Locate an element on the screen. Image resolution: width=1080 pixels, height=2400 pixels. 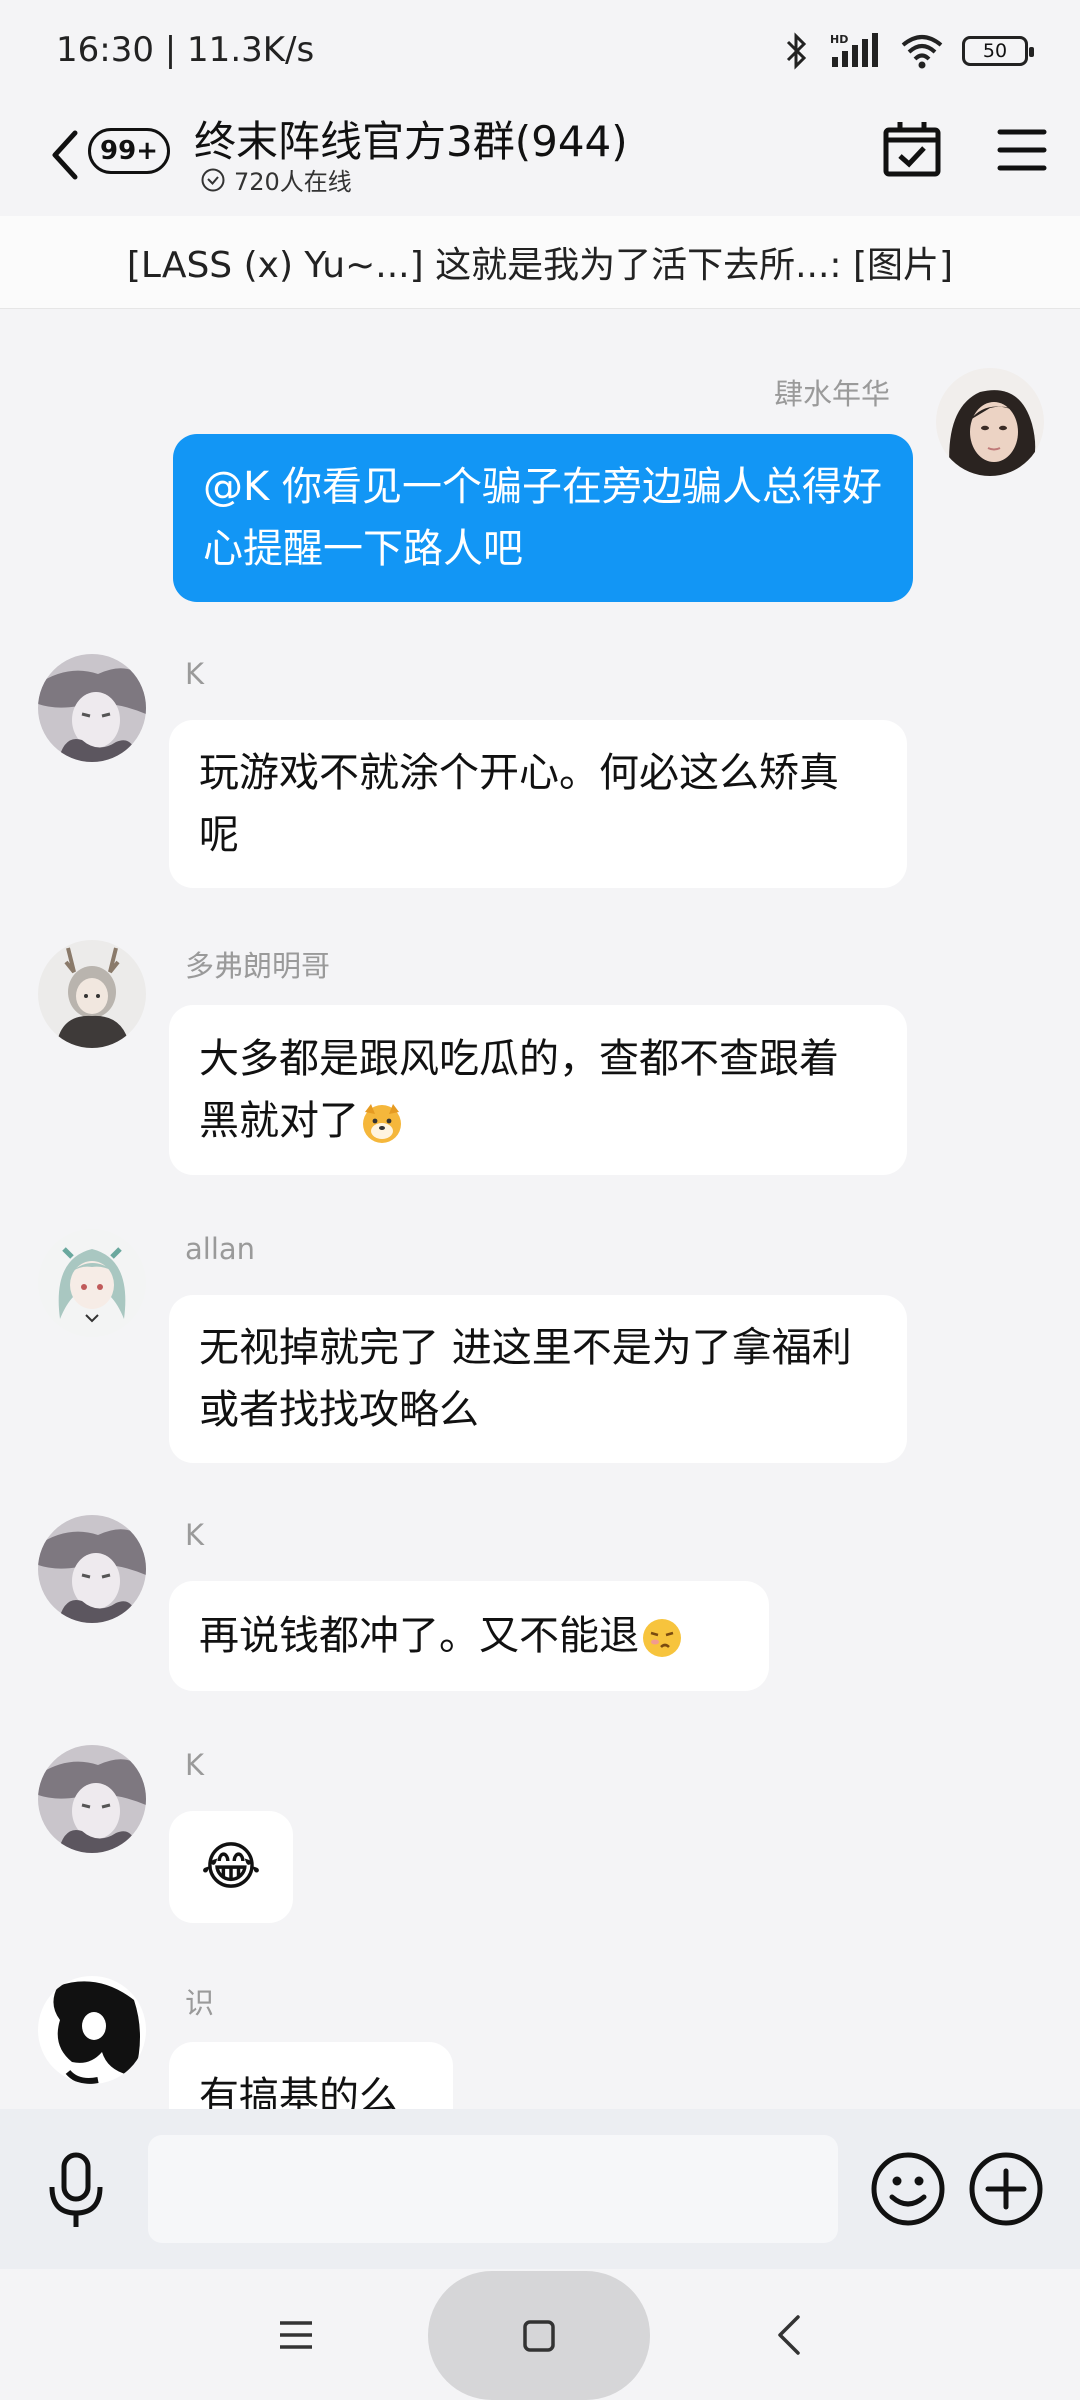
hamburger-menu-icon is located at coordinates (1022, 150).